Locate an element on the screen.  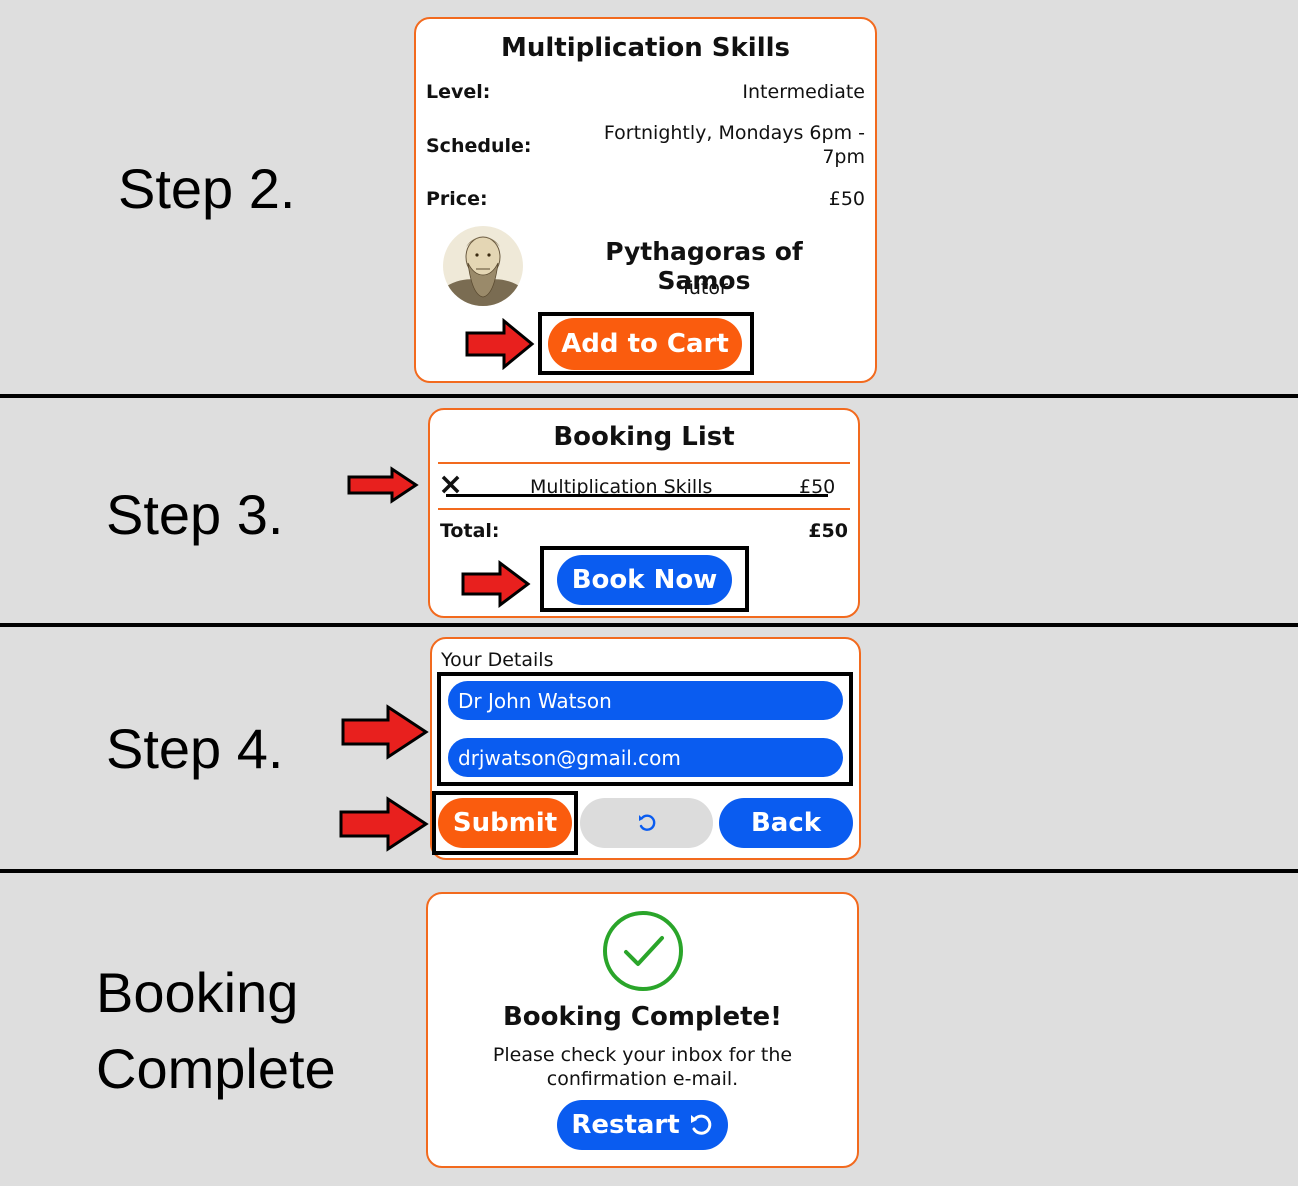
schedule-value-line2: 7pm is located at coordinates (843, 157).